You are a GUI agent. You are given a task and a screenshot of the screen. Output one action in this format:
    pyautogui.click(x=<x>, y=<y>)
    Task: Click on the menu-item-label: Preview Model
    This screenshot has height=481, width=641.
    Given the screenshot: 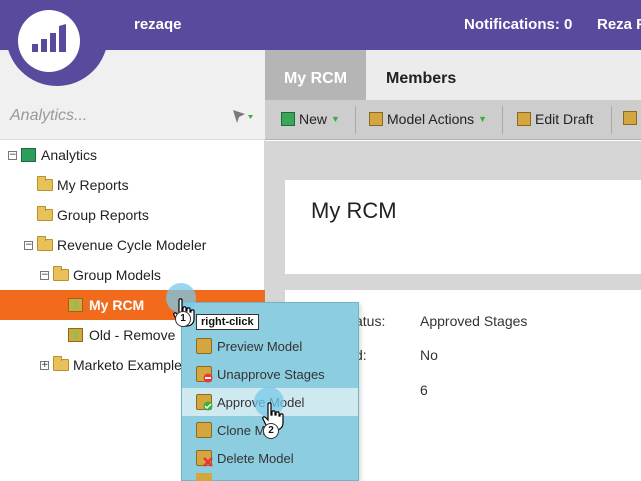 What is the action you would take?
    pyautogui.click(x=260, y=346)
    